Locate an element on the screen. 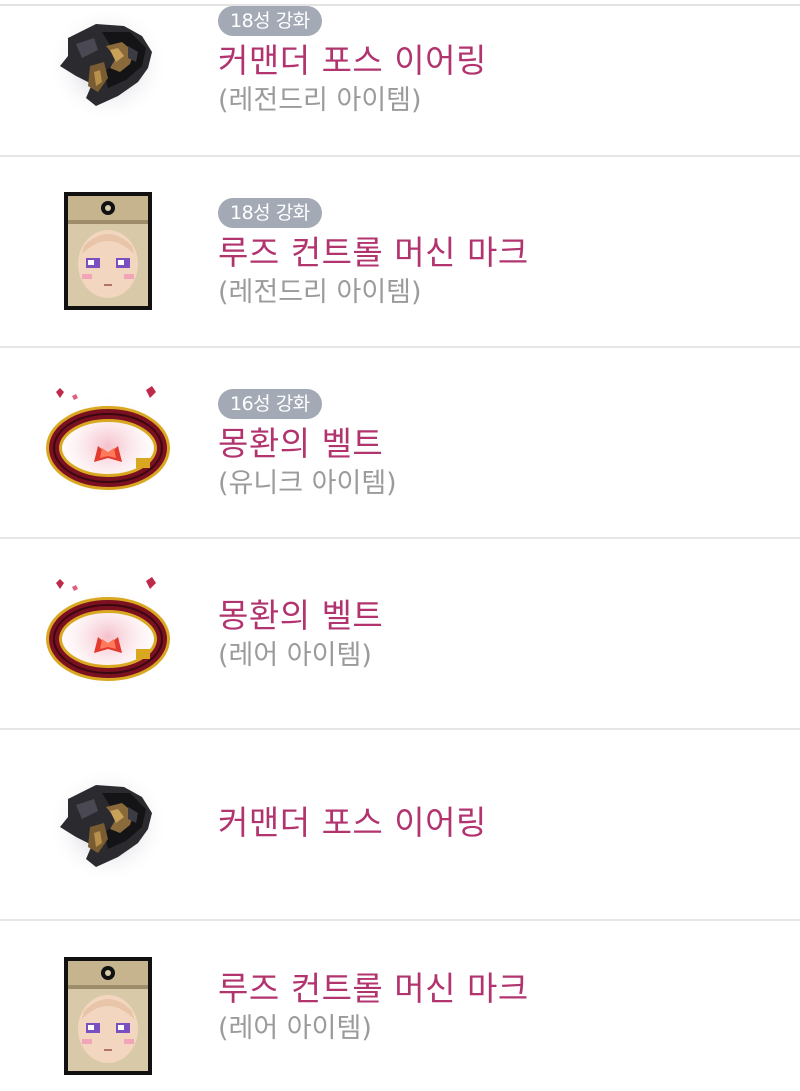 The image size is (800, 1091). item-info: 몽환의 벨트 (레어 아이템) is located at coordinates (300, 634).